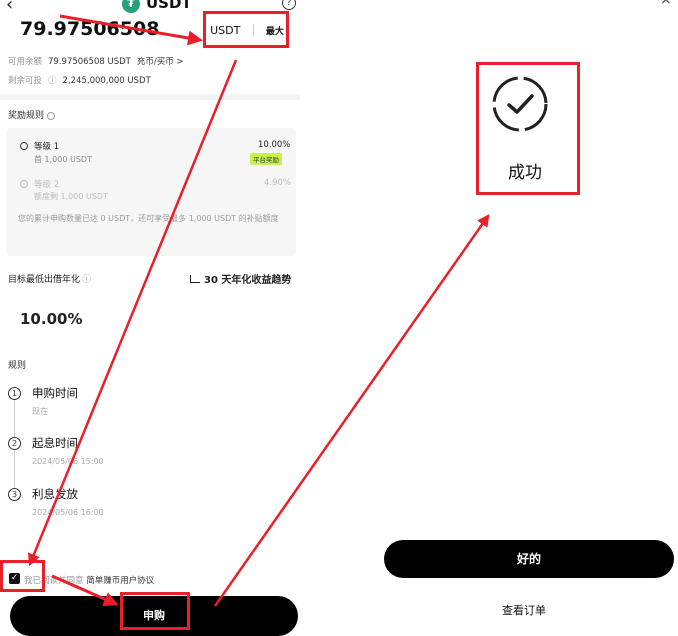 The width and height of the screenshot is (678, 636). What do you see at coordinates (131, 30) in the screenshot?
I see `arrow-to-max` at bounding box center [131, 30].